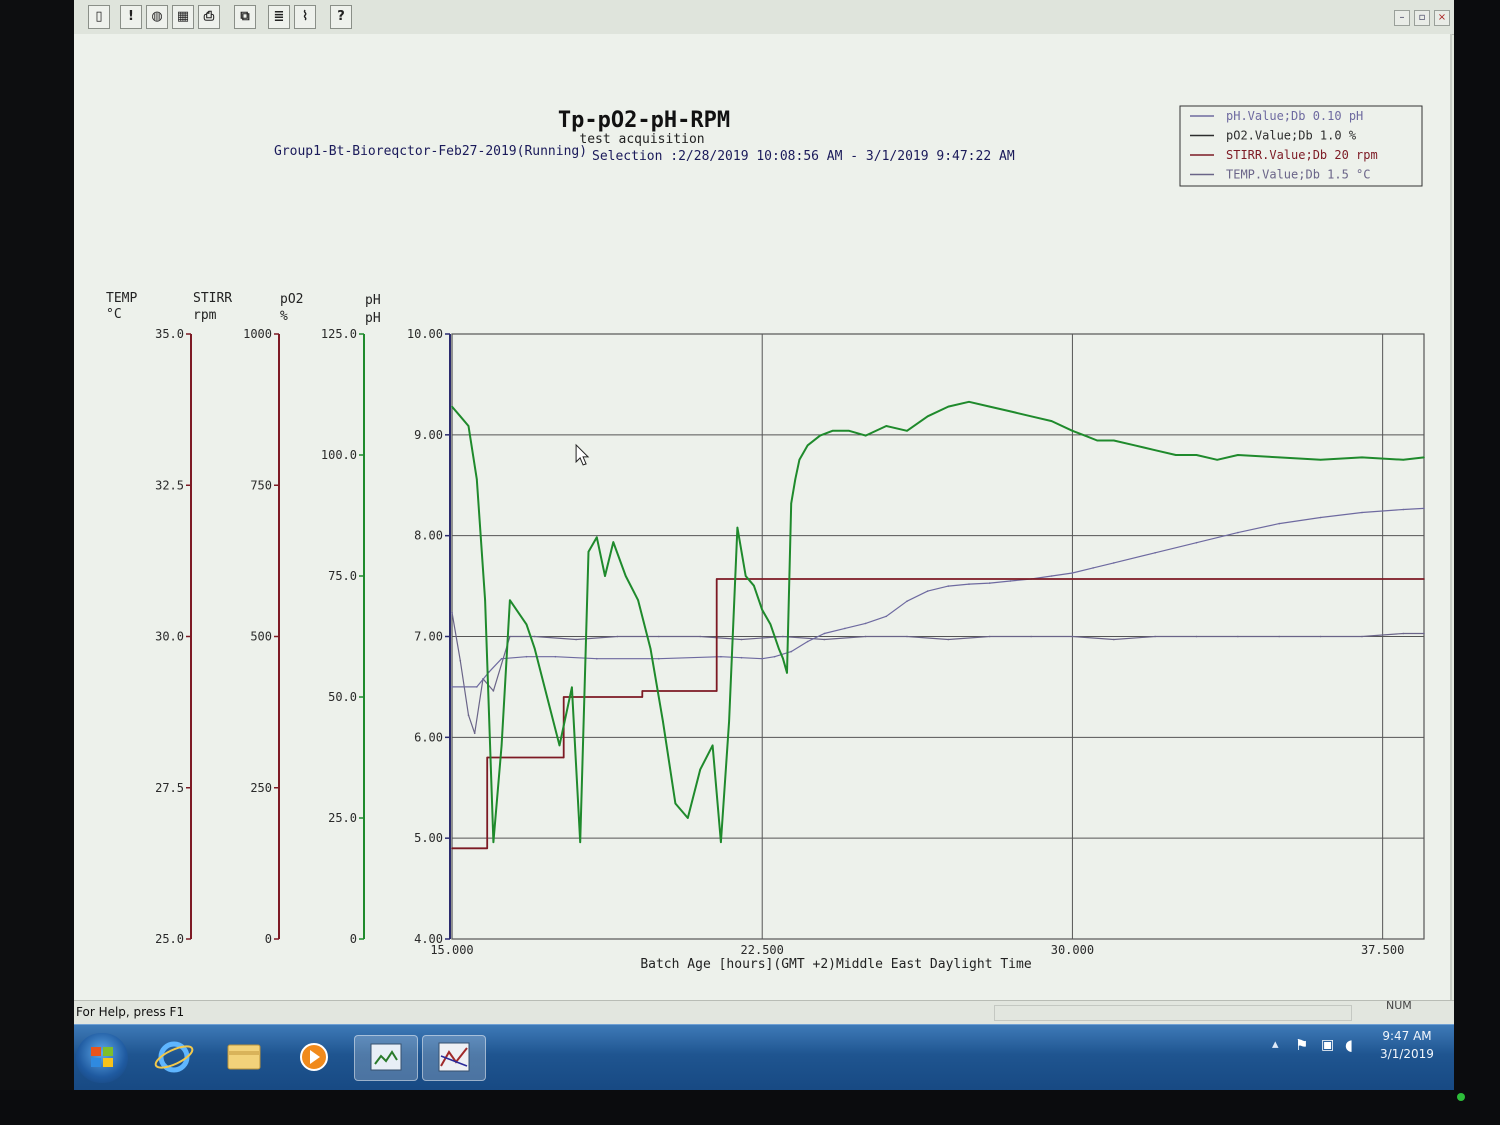  What do you see at coordinates (261, 788) in the screenshot?
I see `stirr-tick-label: 250` at bounding box center [261, 788].